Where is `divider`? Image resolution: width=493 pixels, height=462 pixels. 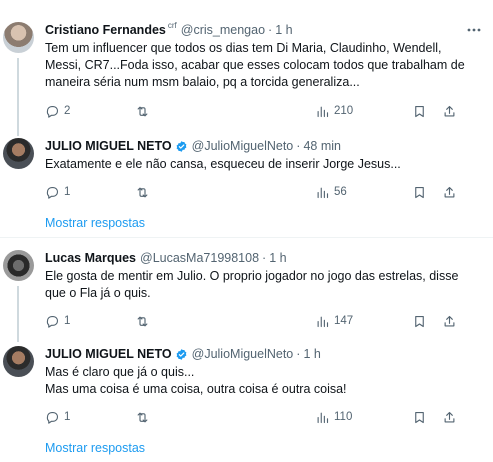 divider is located at coordinates (246, 237).